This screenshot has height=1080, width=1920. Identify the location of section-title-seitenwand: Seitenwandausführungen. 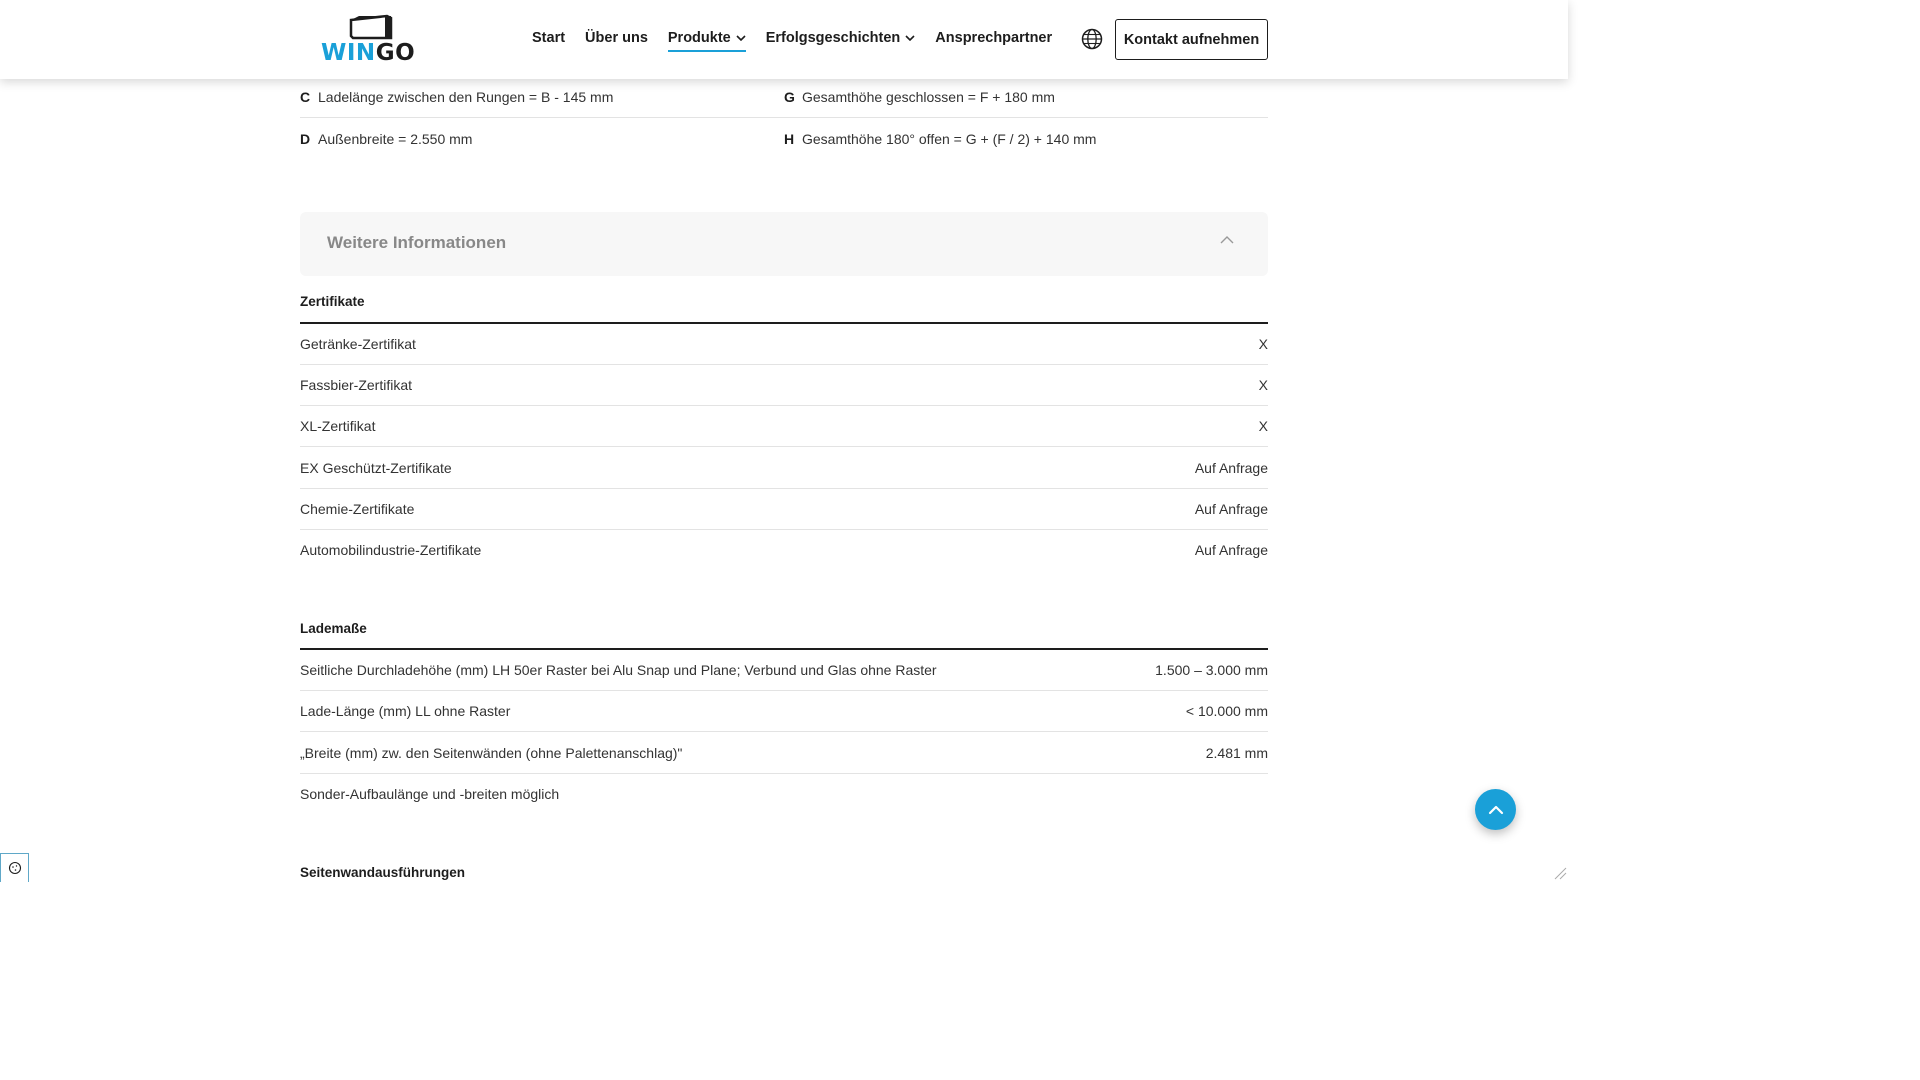
(383, 872).